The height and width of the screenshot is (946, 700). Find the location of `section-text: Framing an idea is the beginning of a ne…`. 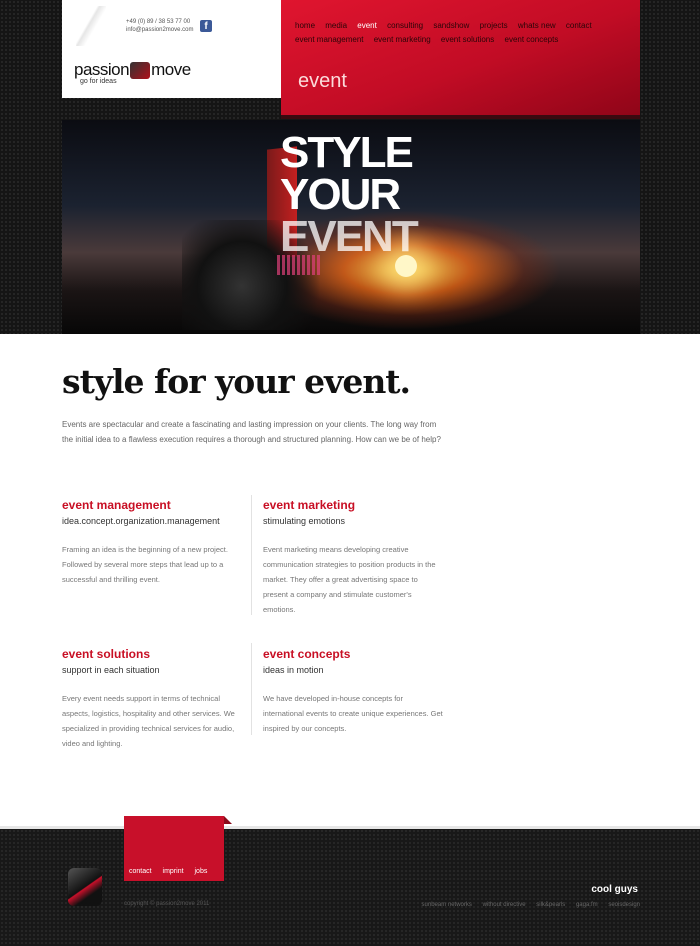

section-text: Framing an idea is the beginning of a ne… is located at coordinates (145, 564).